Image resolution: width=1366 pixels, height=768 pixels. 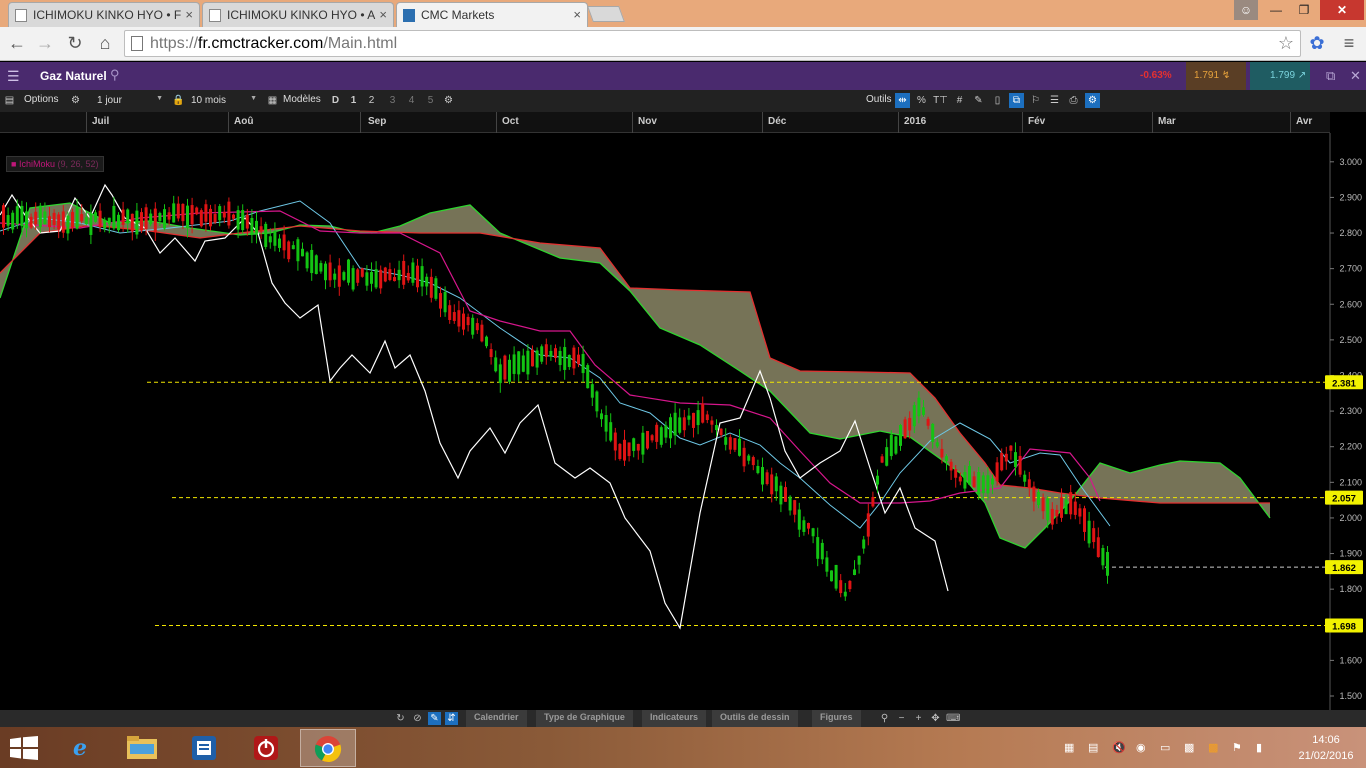 I want to click on candle-icon: ▯, so click(x=997, y=100).